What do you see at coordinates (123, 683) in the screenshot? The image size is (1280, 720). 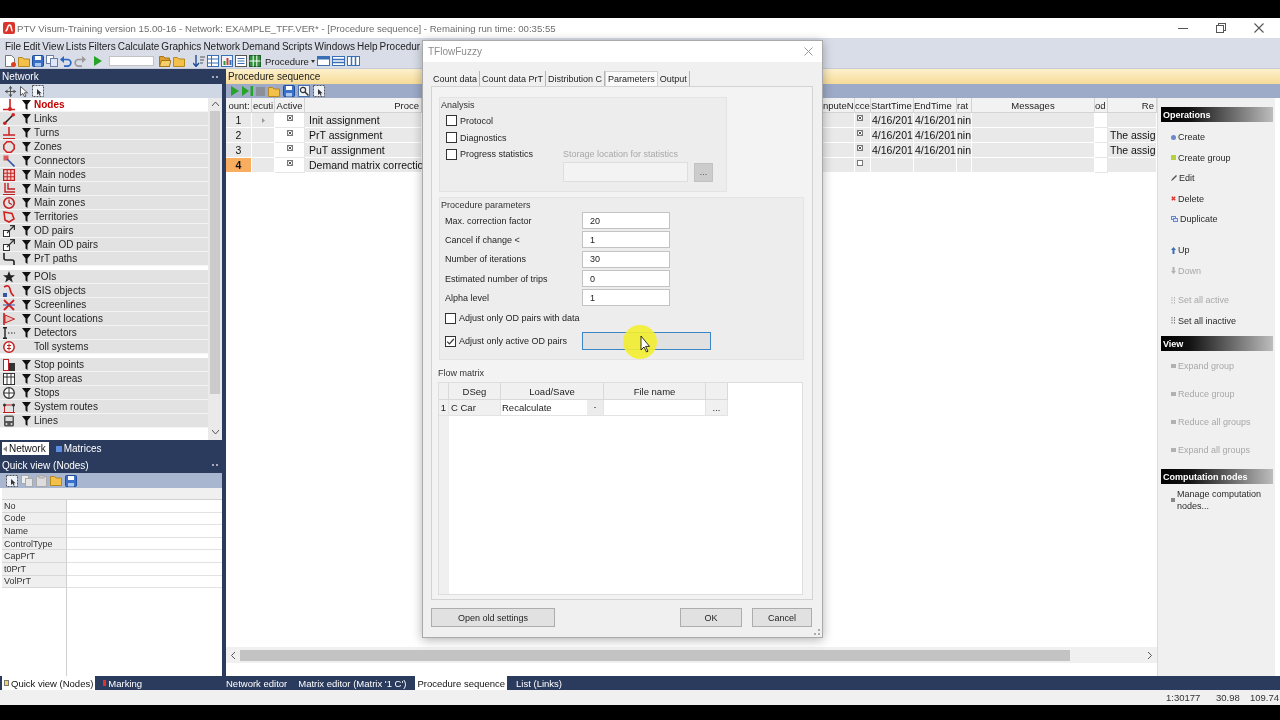 I see `tab: Marking` at bounding box center [123, 683].